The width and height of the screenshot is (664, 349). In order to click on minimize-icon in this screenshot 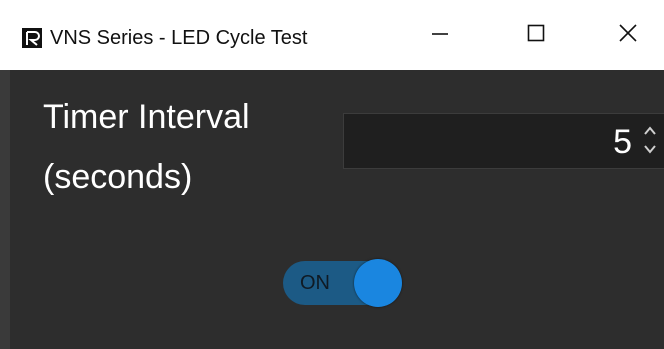, I will do `click(440, 35)`.